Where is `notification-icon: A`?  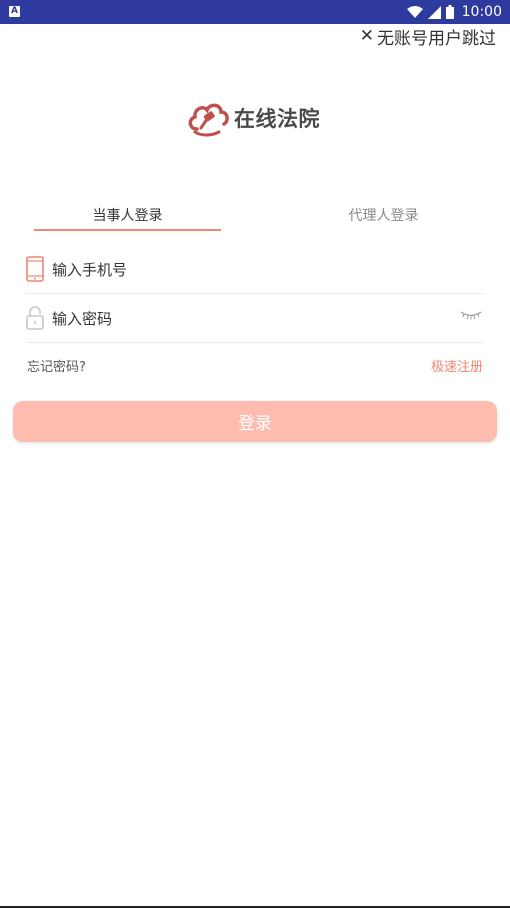
notification-icon: A is located at coordinates (14, 11).